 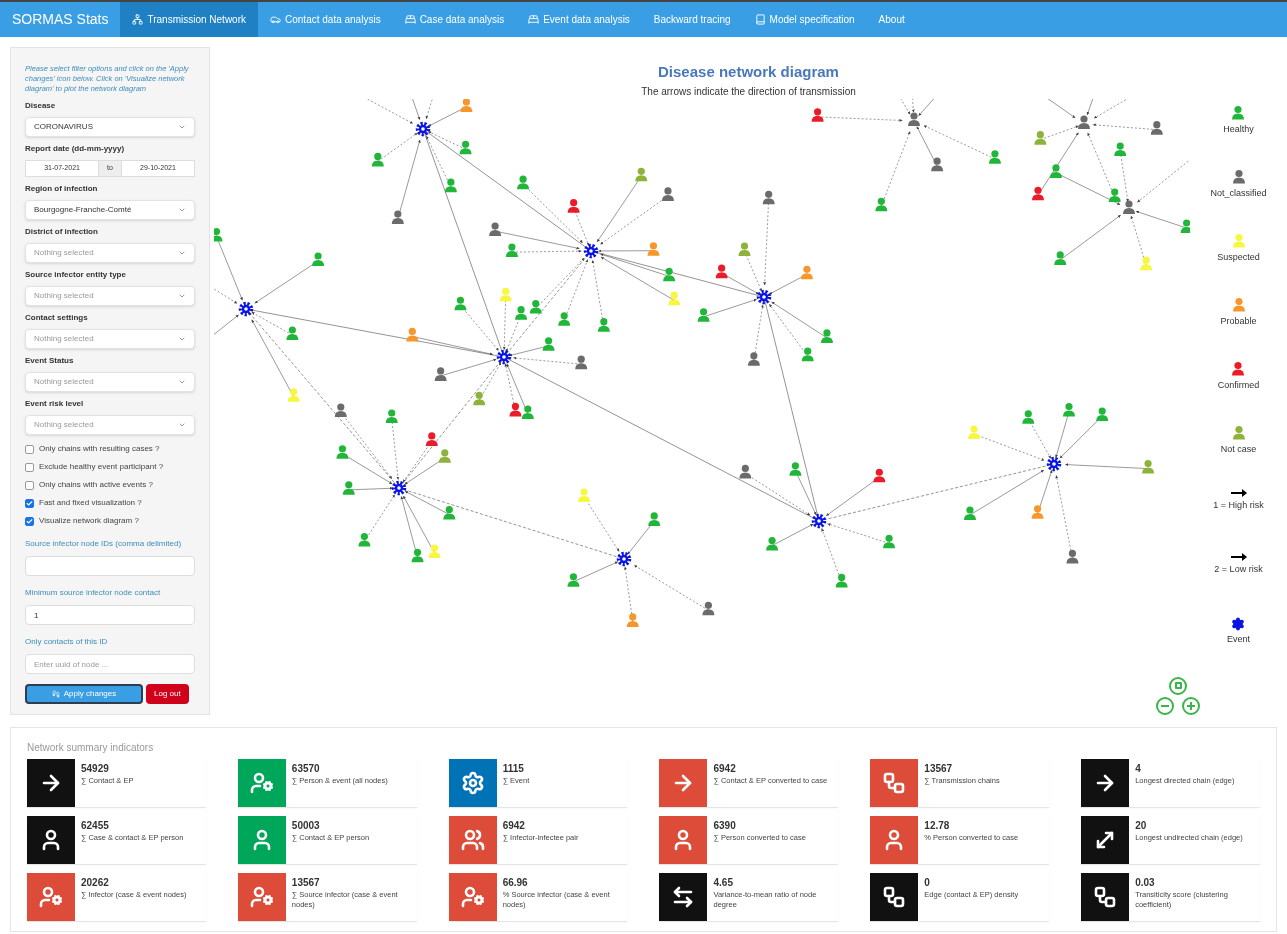 I want to click on input-label: Minimum source infector node contact, so click(x=93, y=593).